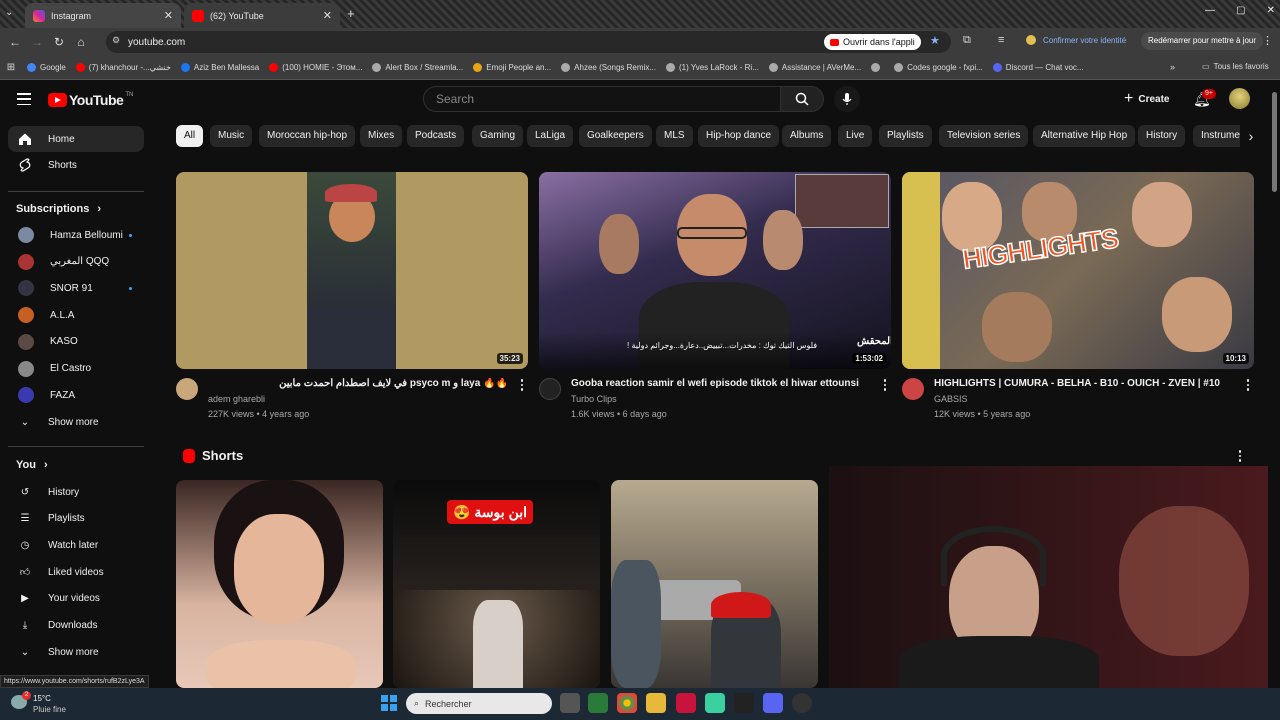 The image size is (1280, 720). What do you see at coordinates (1240, 456) in the screenshot?
I see `shorts-more-options-icon` at bounding box center [1240, 456].